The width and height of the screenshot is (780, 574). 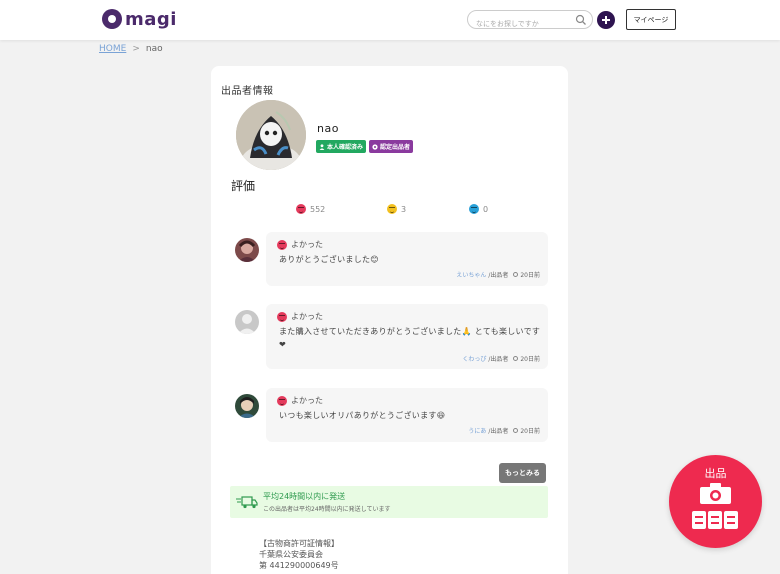 What do you see at coordinates (304, 496) in the screenshot?
I see `shipping-title: 平均24時間以内に発送` at bounding box center [304, 496].